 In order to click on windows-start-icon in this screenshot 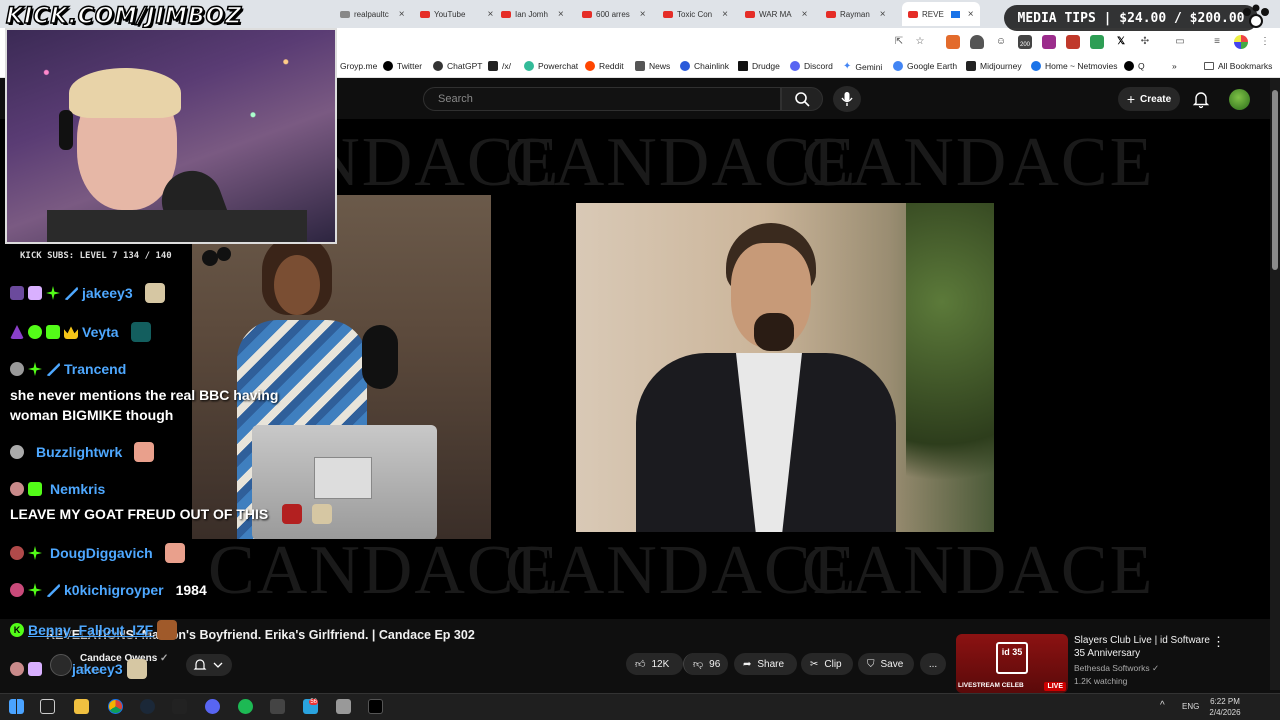, I will do `click(16, 706)`.